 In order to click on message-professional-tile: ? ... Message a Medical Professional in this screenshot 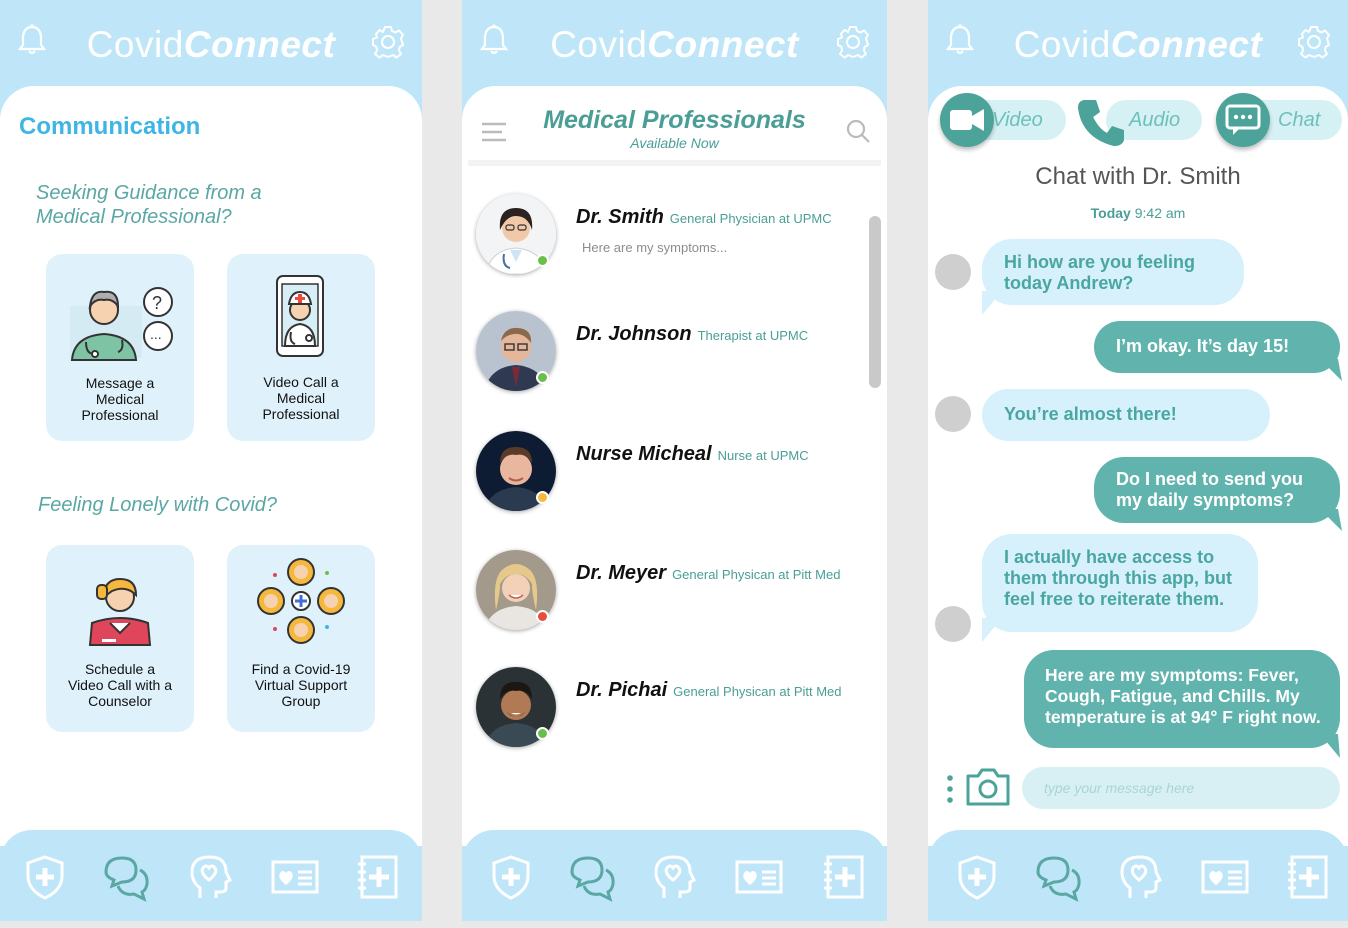, I will do `click(120, 347)`.